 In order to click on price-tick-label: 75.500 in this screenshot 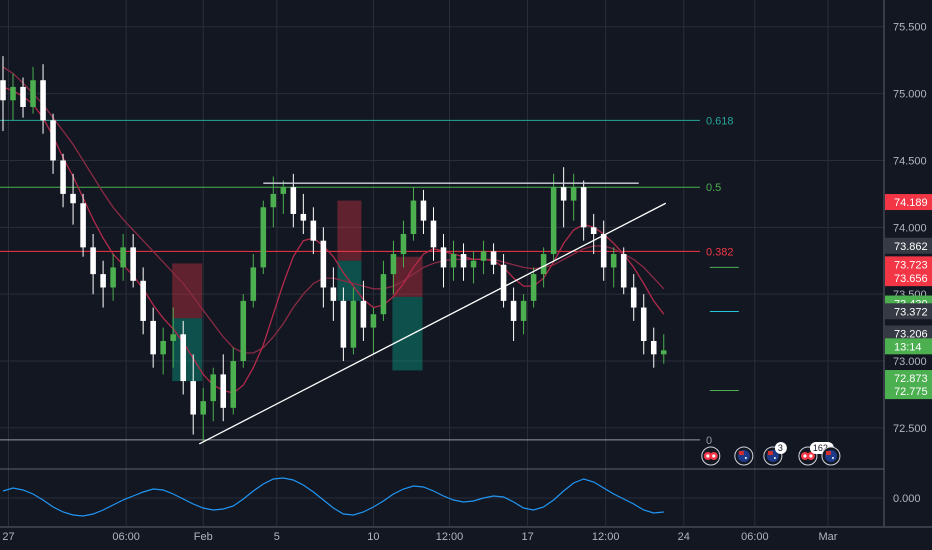, I will do `click(910, 28)`.